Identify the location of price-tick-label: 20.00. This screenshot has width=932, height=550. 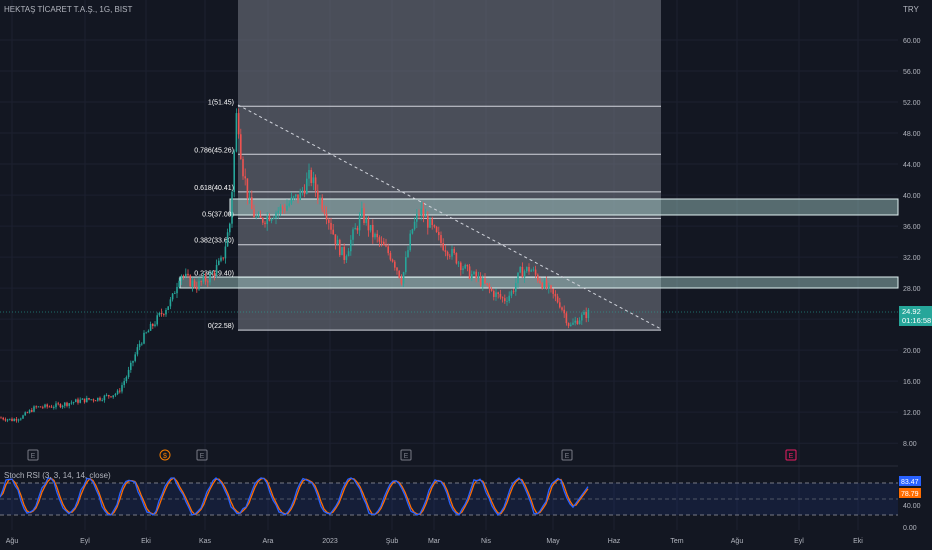
(912, 351).